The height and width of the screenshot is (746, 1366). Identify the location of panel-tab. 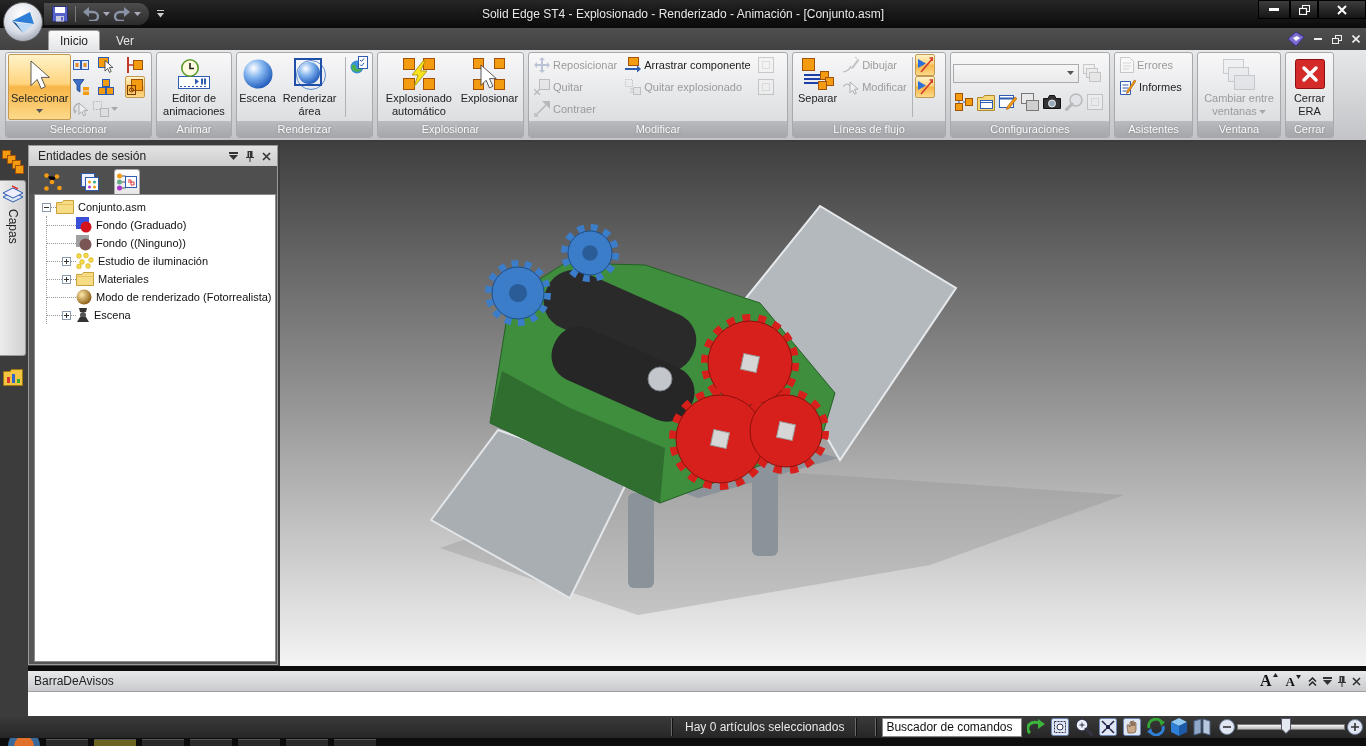
(127, 181).